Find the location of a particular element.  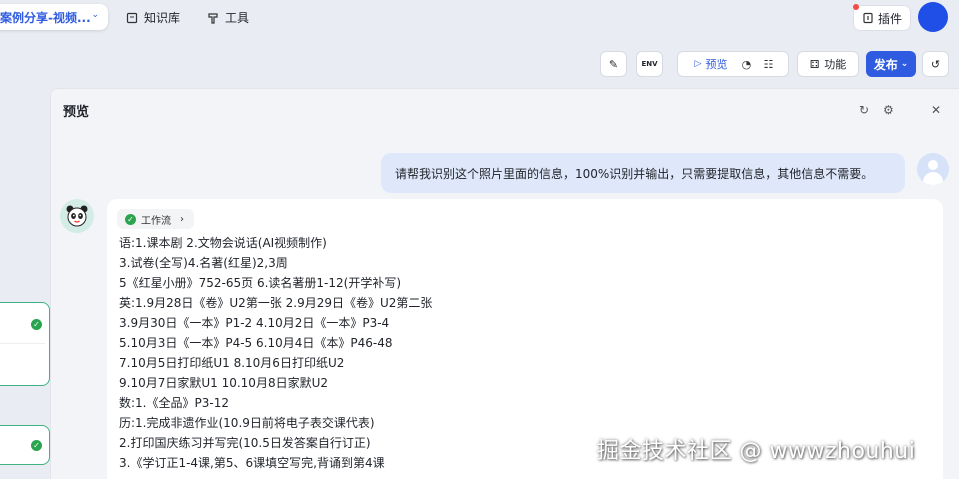

history-button: ↺ is located at coordinates (935, 64).